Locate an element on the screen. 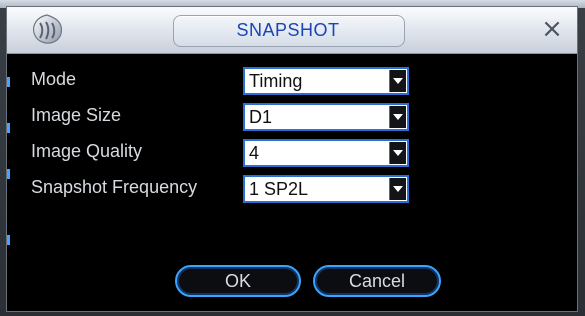 The image size is (585, 316). close-icon: × is located at coordinates (552, 29).